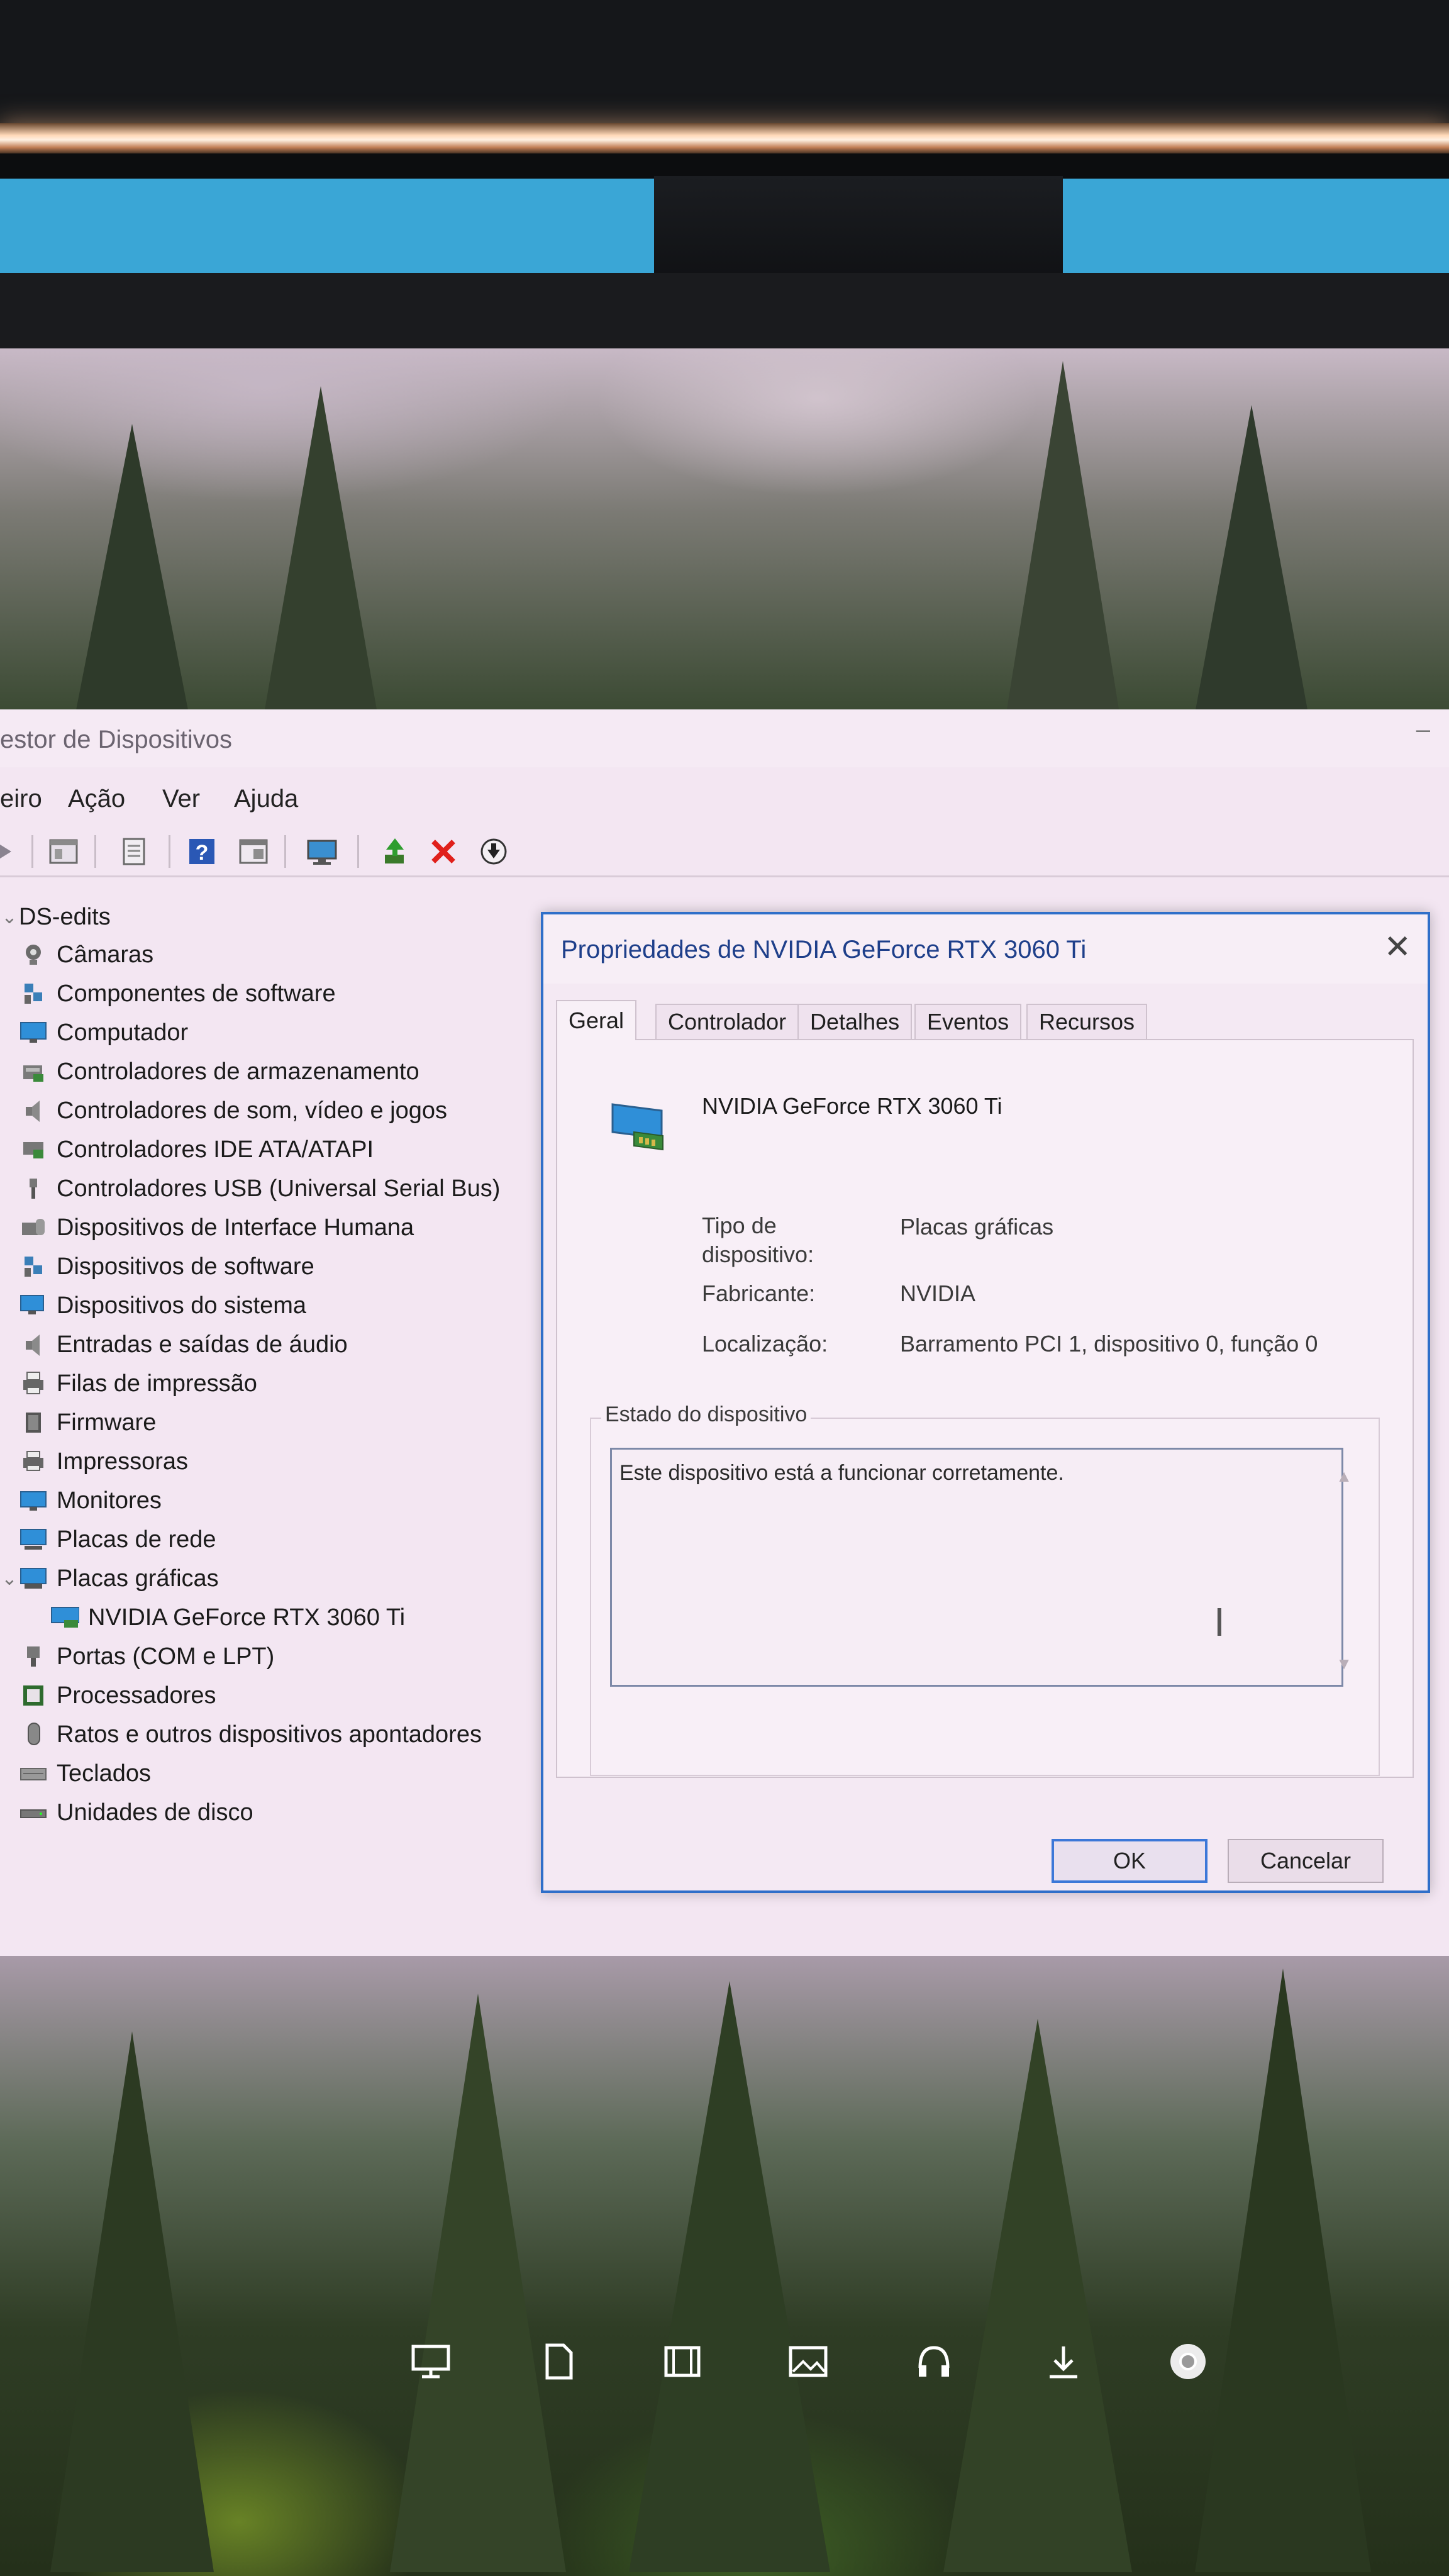  Describe the element at coordinates (934, 2362) in the screenshot. I see `headphones-icon` at that location.